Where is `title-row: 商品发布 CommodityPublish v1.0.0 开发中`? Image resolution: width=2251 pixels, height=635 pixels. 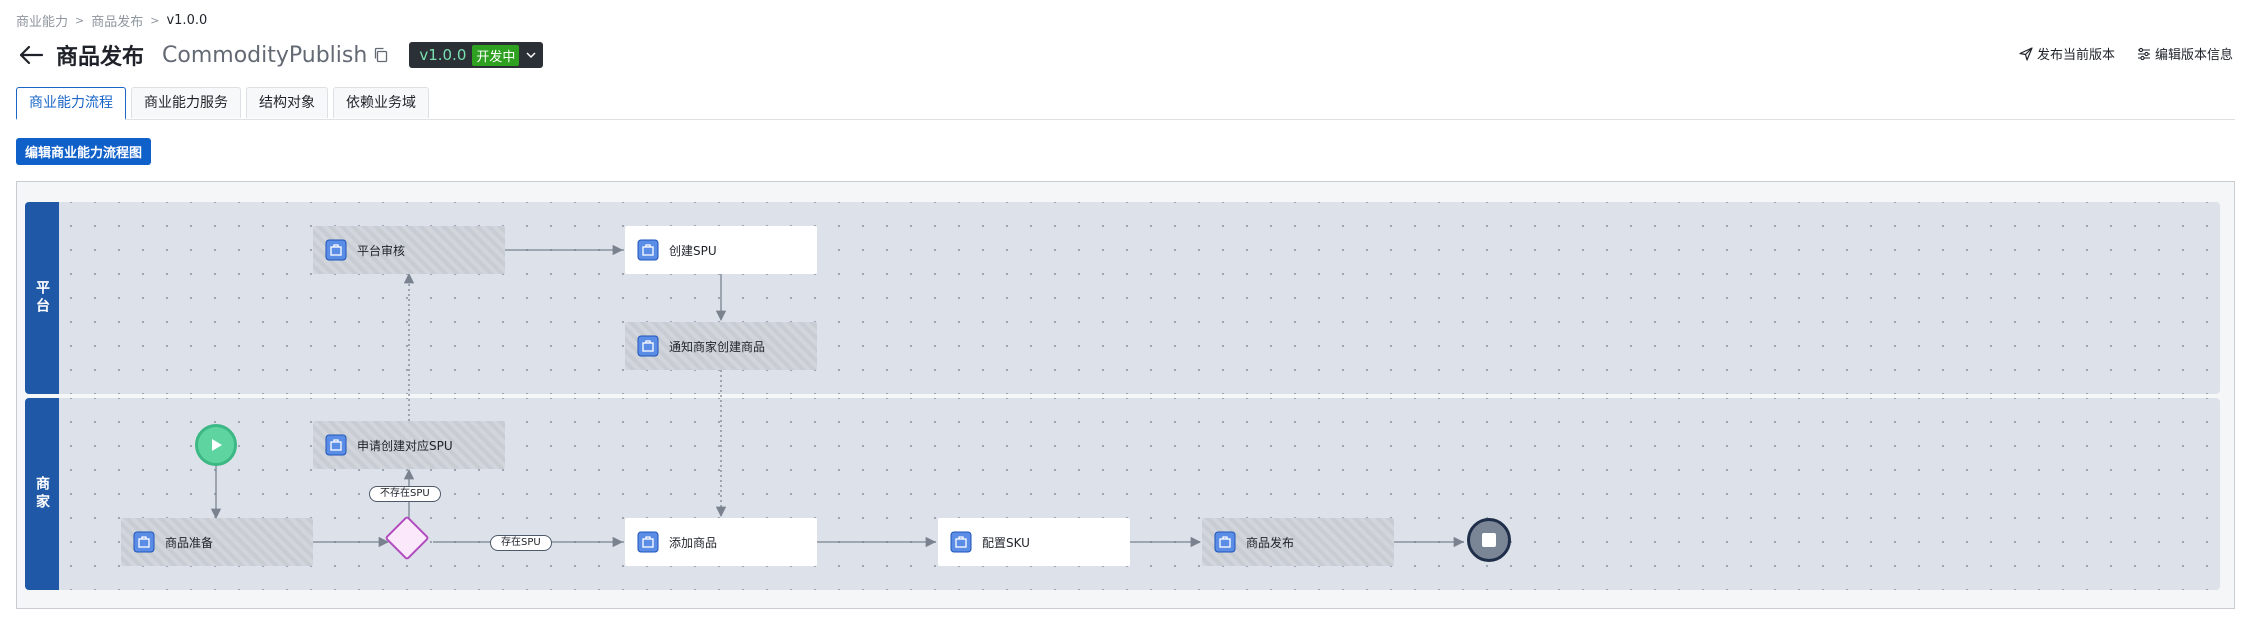
title-row: 商品发布 CommodityPublish v1.0.0 开发中 is located at coordinates (281, 55).